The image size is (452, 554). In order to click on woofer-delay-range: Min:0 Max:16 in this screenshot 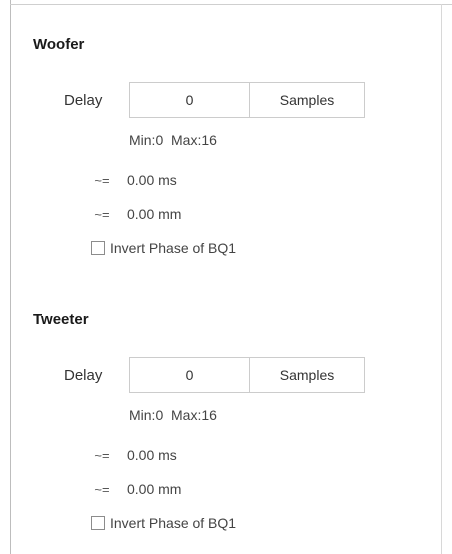, I will do `click(173, 140)`.